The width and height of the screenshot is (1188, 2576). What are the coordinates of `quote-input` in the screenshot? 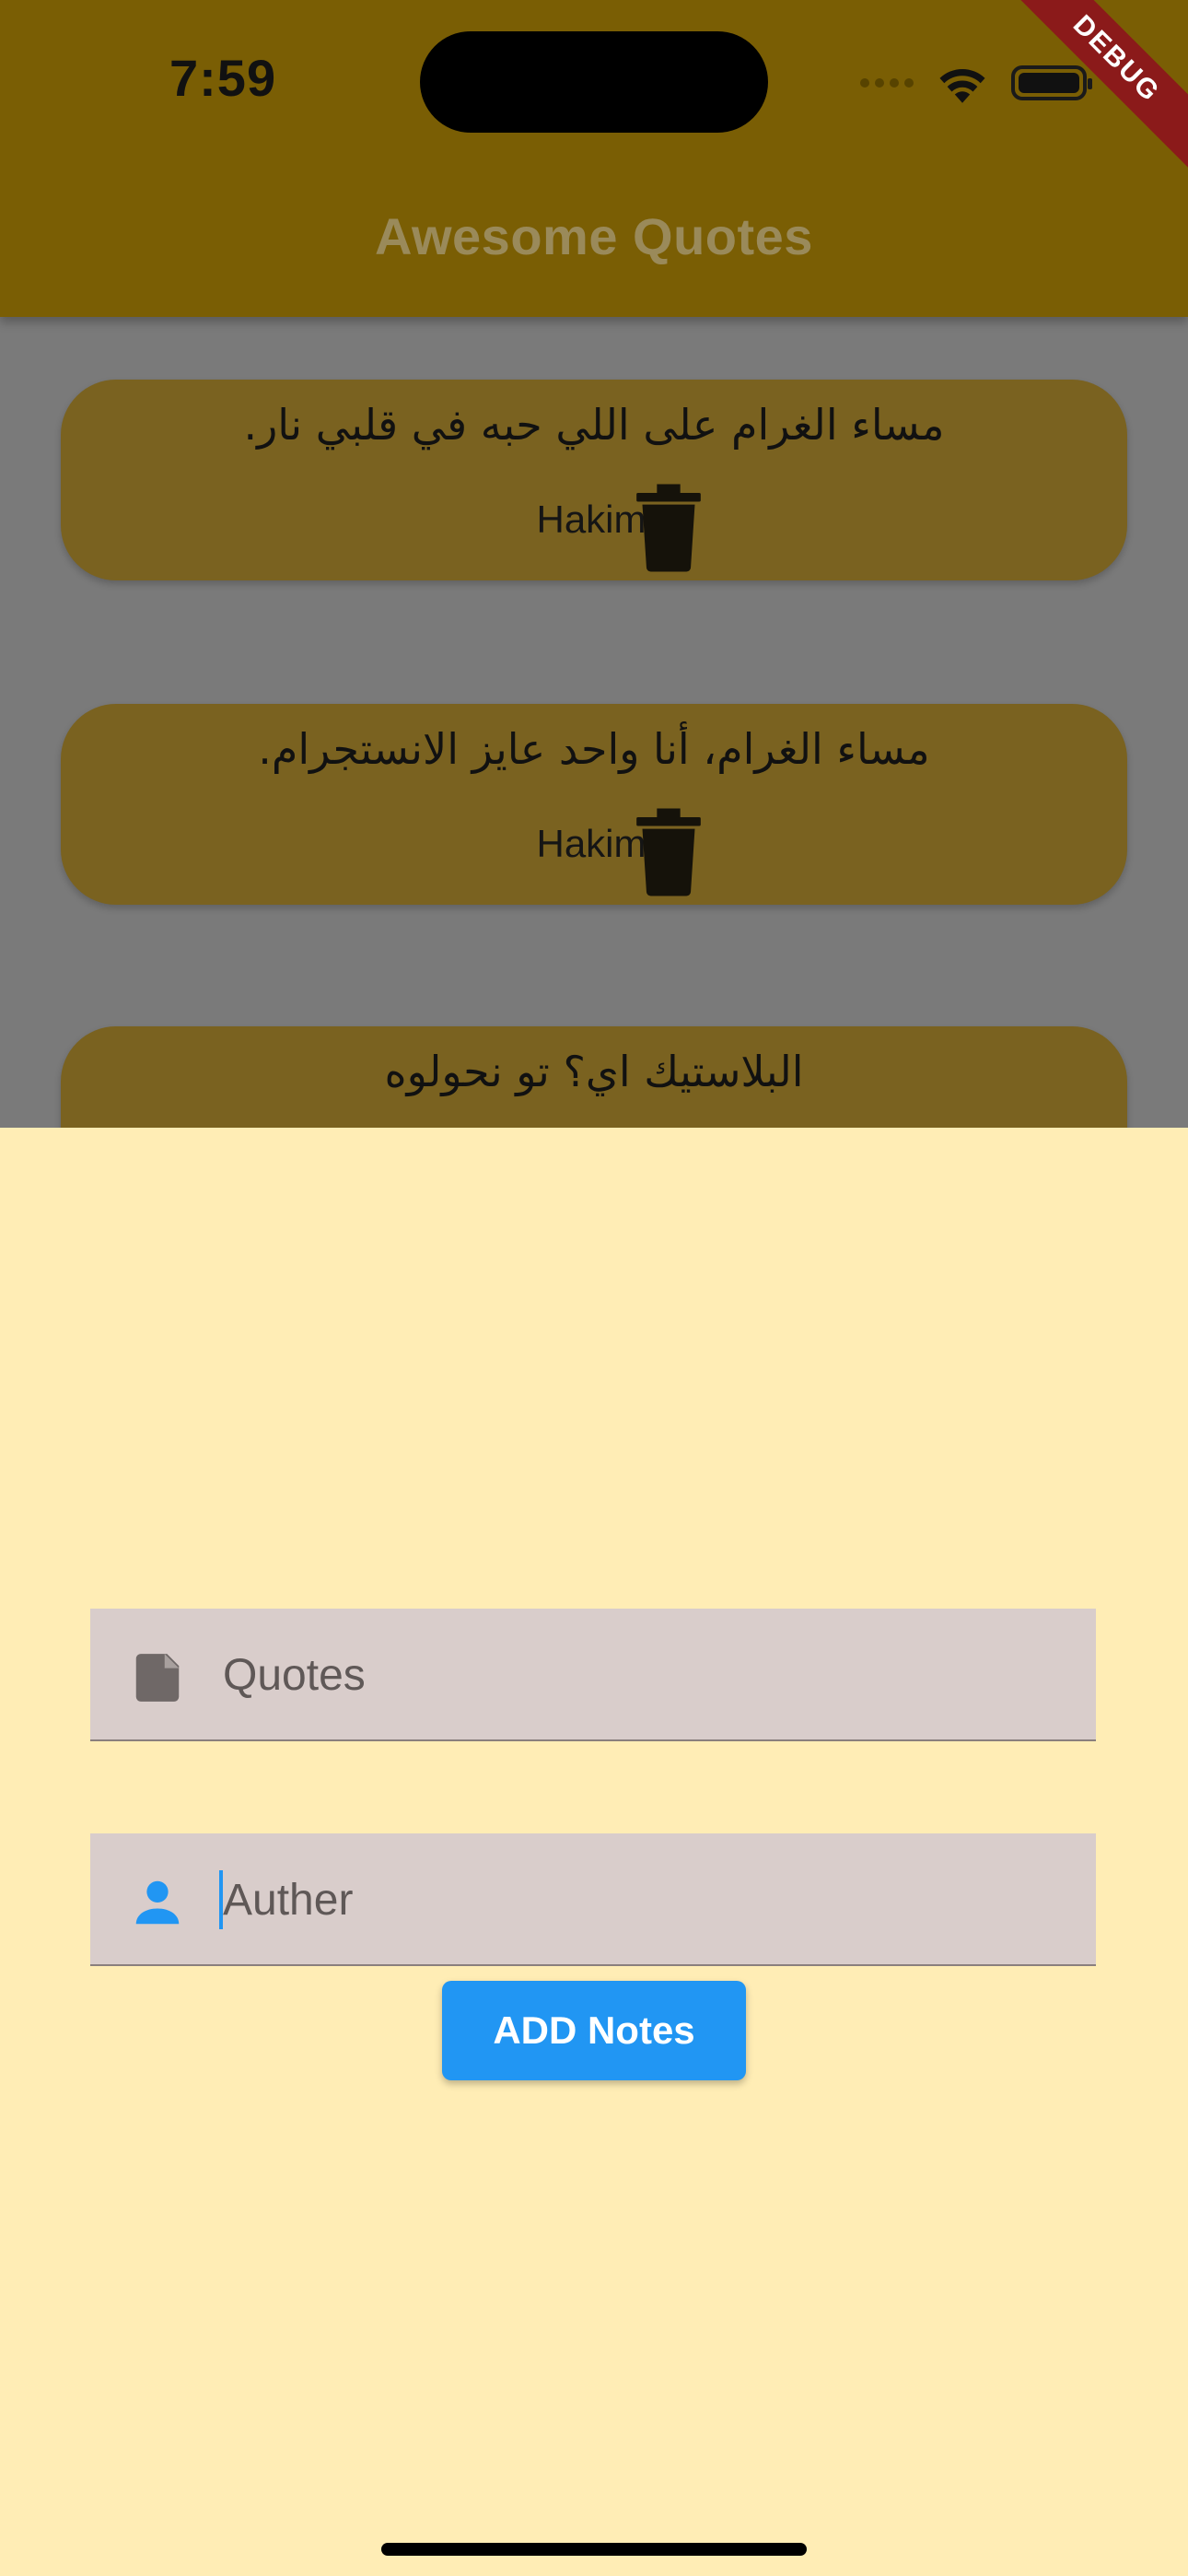 It's located at (637, 1675).